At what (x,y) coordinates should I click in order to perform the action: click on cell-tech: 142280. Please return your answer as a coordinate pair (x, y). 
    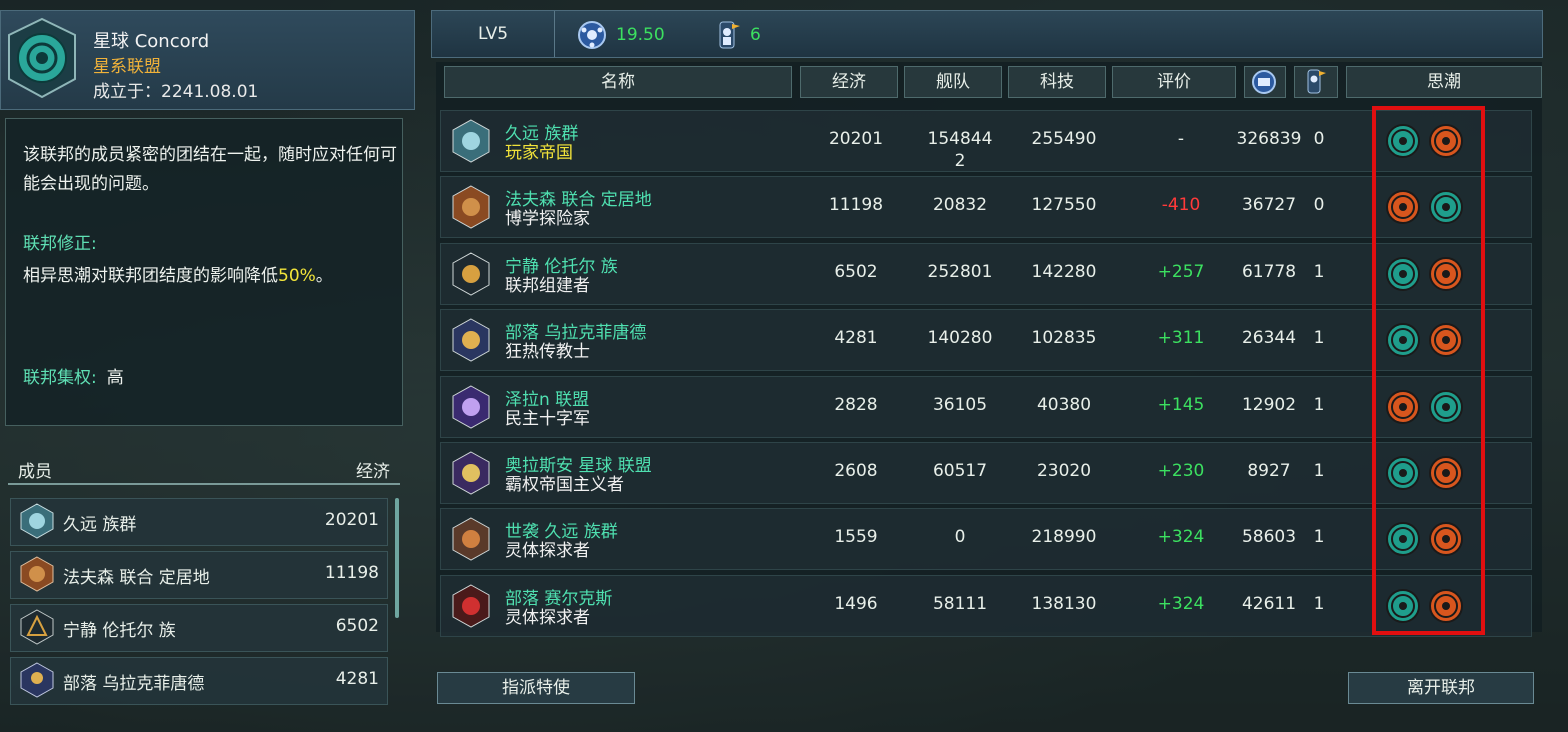
    Looking at the image, I should click on (1064, 272).